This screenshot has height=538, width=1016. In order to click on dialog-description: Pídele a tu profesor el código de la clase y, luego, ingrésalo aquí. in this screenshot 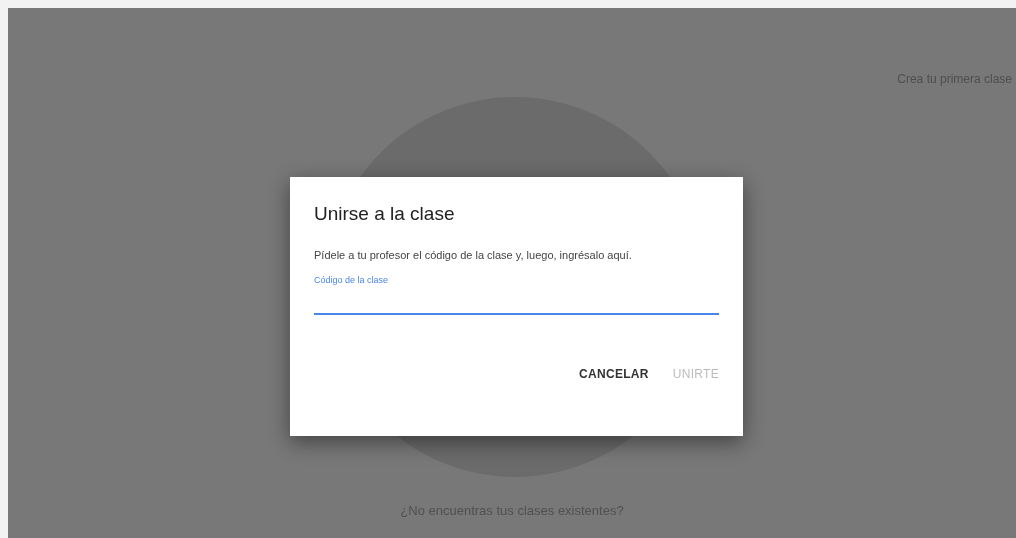, I will do `click(473, 255)`.